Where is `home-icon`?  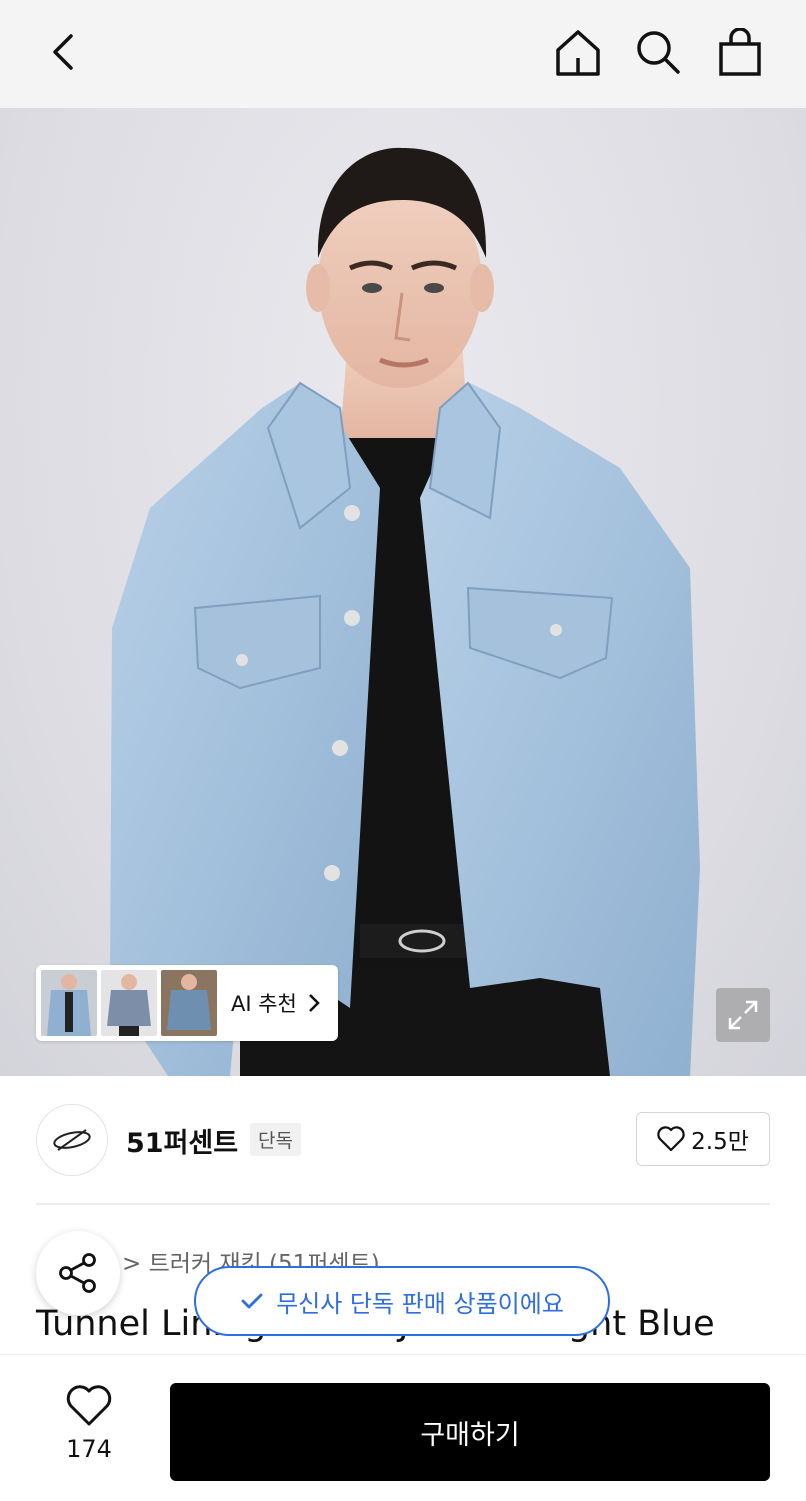
home-icon is located at coordinates (578, 53).